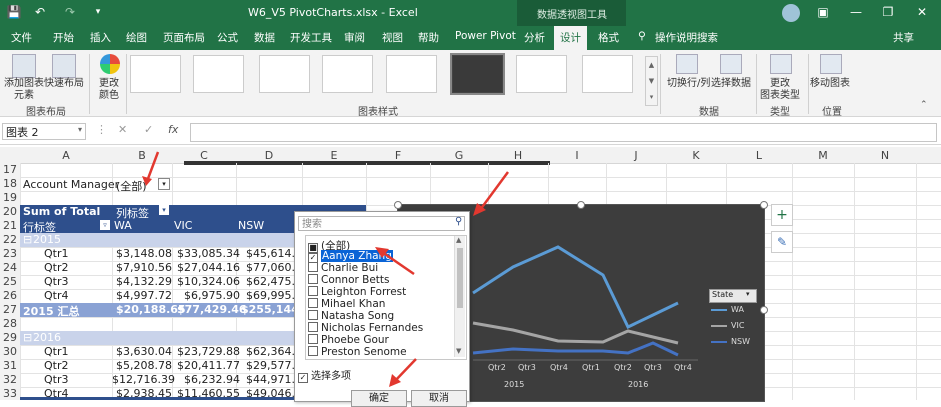 This screenshot has height=407, width=941. What do you see at coordinates (10, 352) in the screenshot?
I see `row-header: 30` at bounding box center [10, 352].